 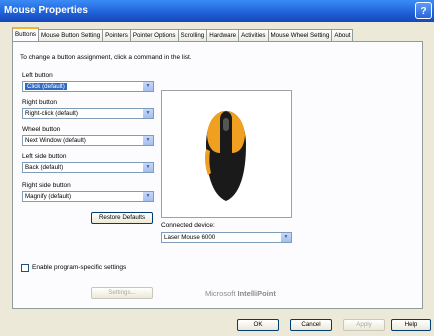 I want to click on help-button: Help, so click(x=411, y=325).